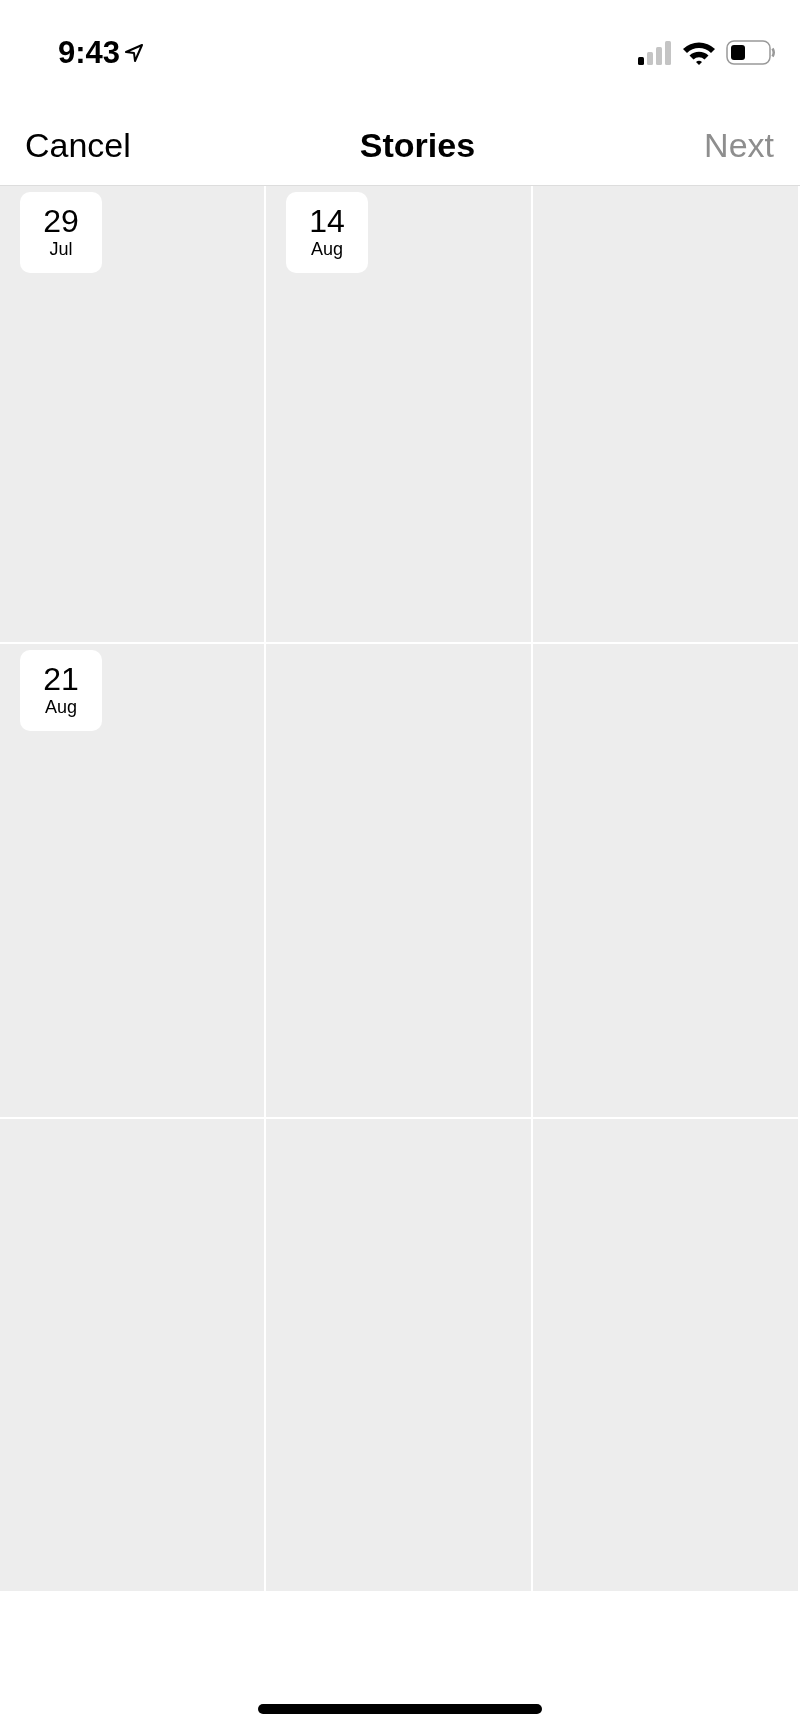 The height and width of the screenshot is (1731, 800). What do you see at coordinates (327, 222) in the screenshot?
I see `date-day: 14` at bounding box center [327, 222].